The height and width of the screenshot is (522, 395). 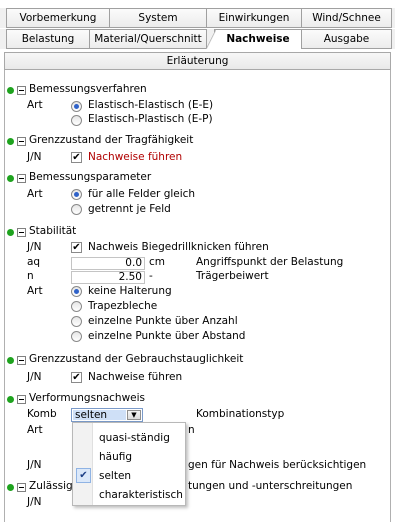 What do you see at coordinates (76, 377) in the screenshot?
I see `checkbox-gzg-nachweise: ✔` at bounding box center [76, 377].